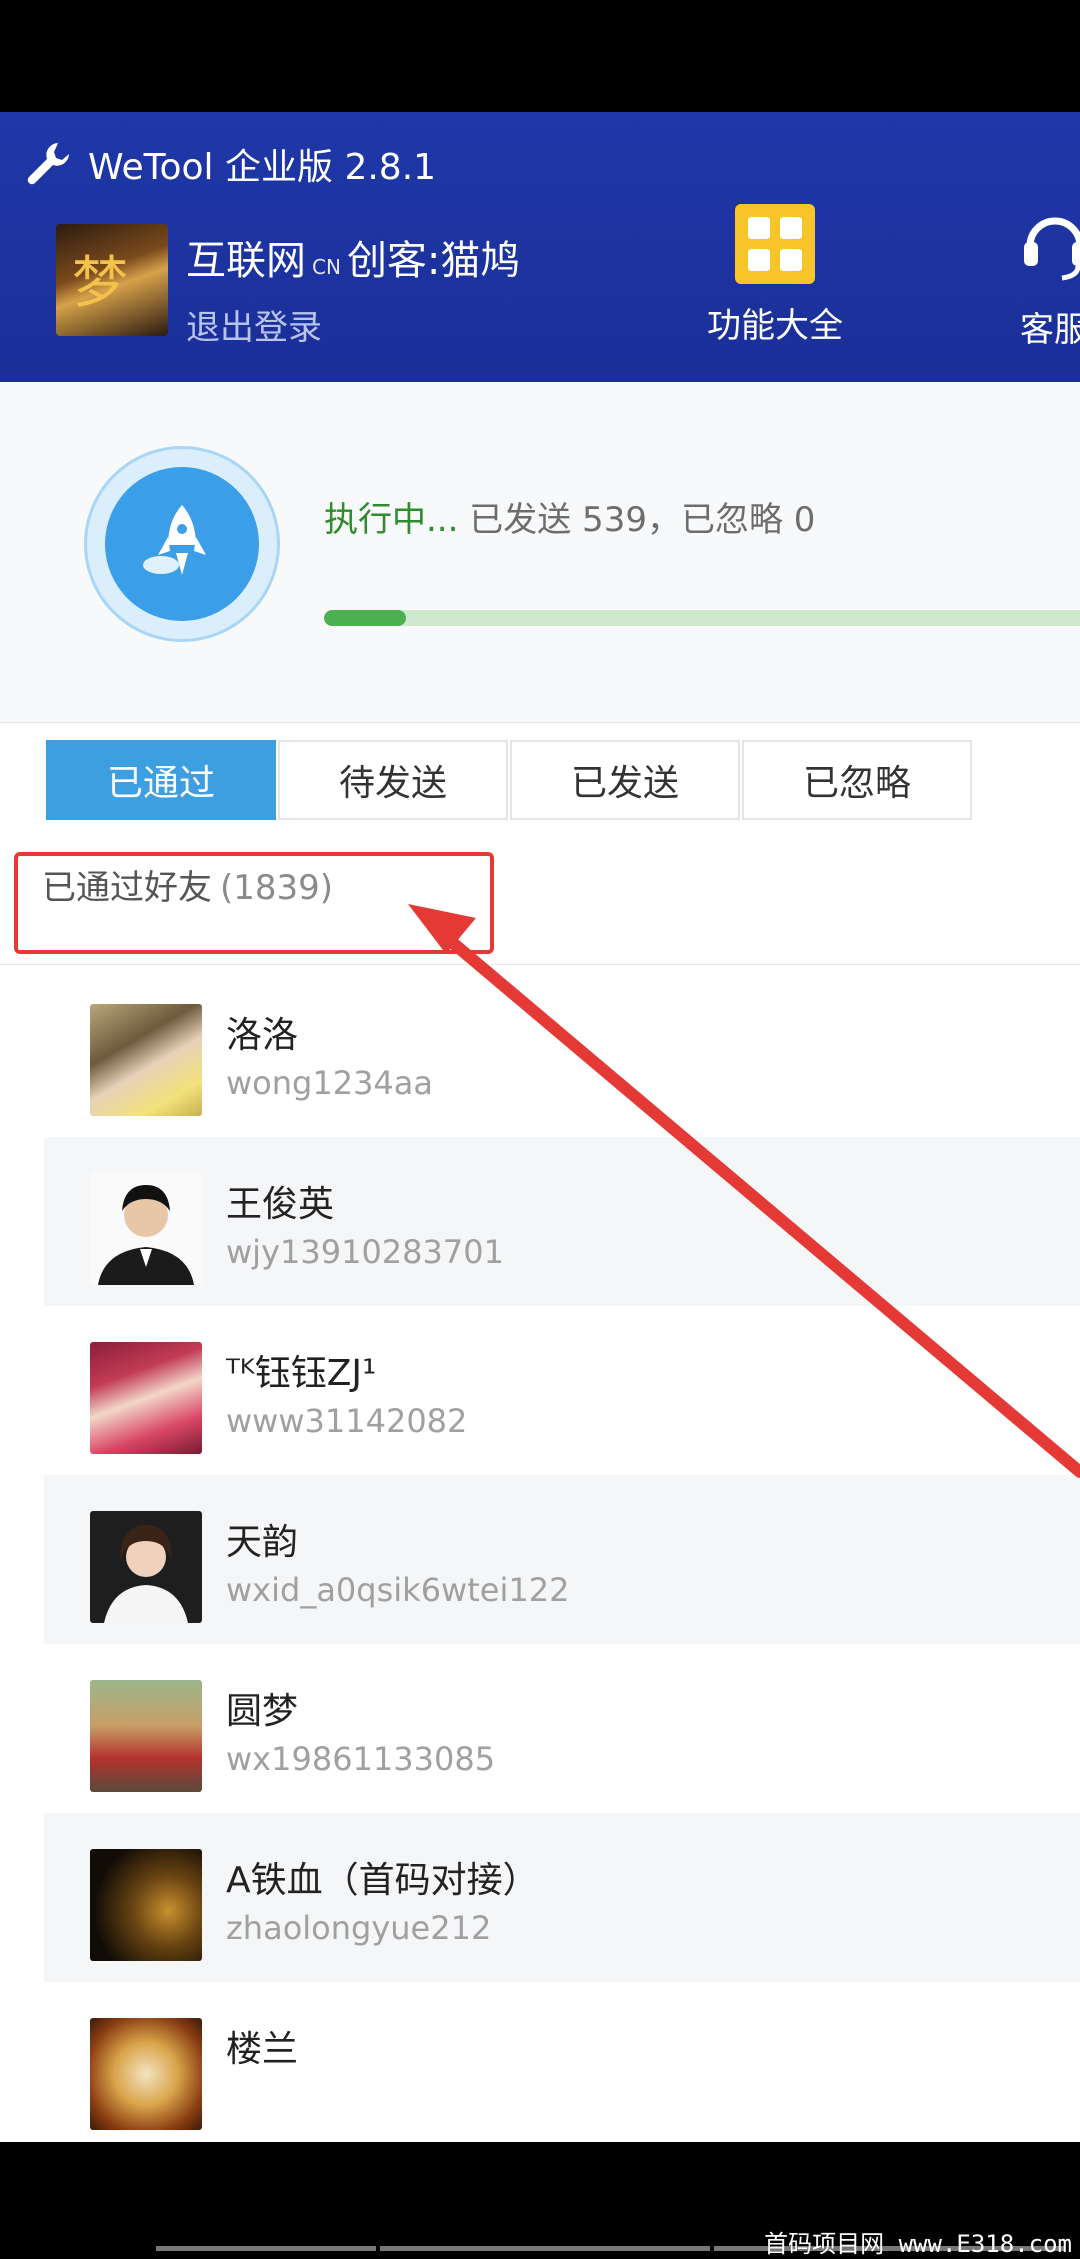  I want to click on profile-name: 互联网 CN 创客:猫鸠, so click(353, 261).